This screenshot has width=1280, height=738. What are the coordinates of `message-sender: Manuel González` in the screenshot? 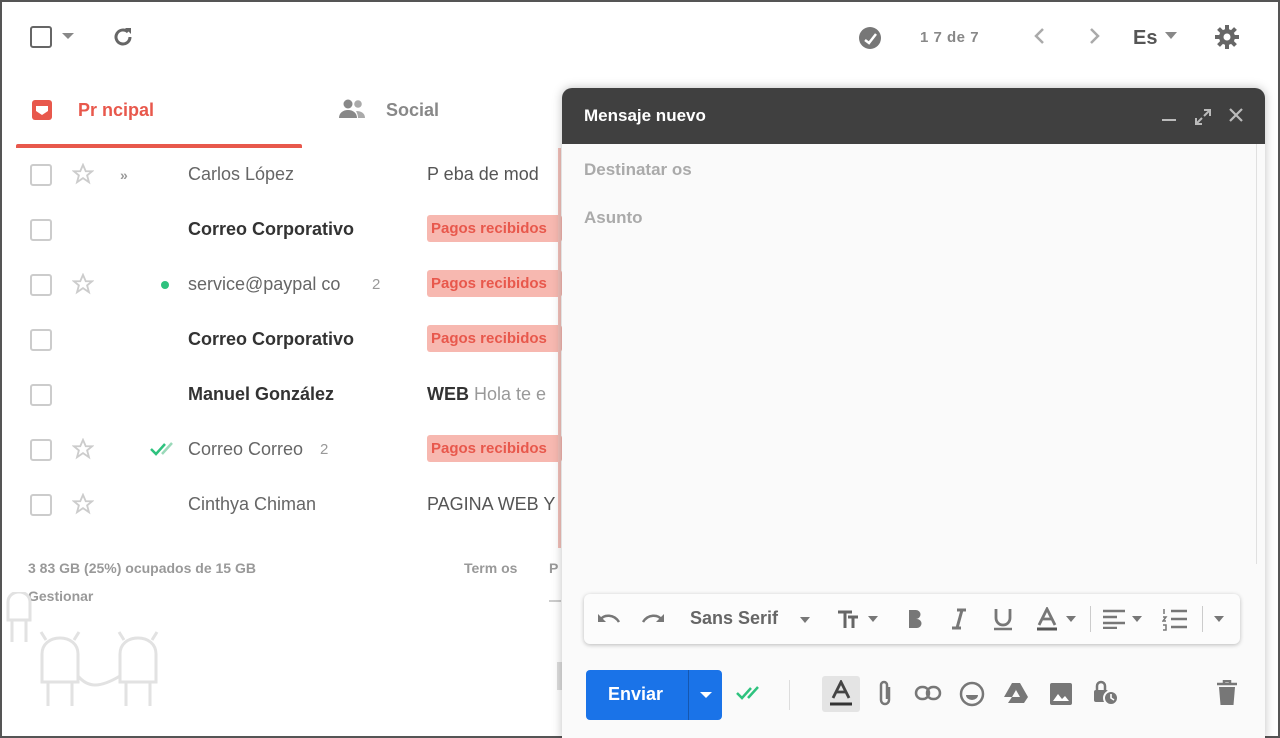 It's located at (261, 394).